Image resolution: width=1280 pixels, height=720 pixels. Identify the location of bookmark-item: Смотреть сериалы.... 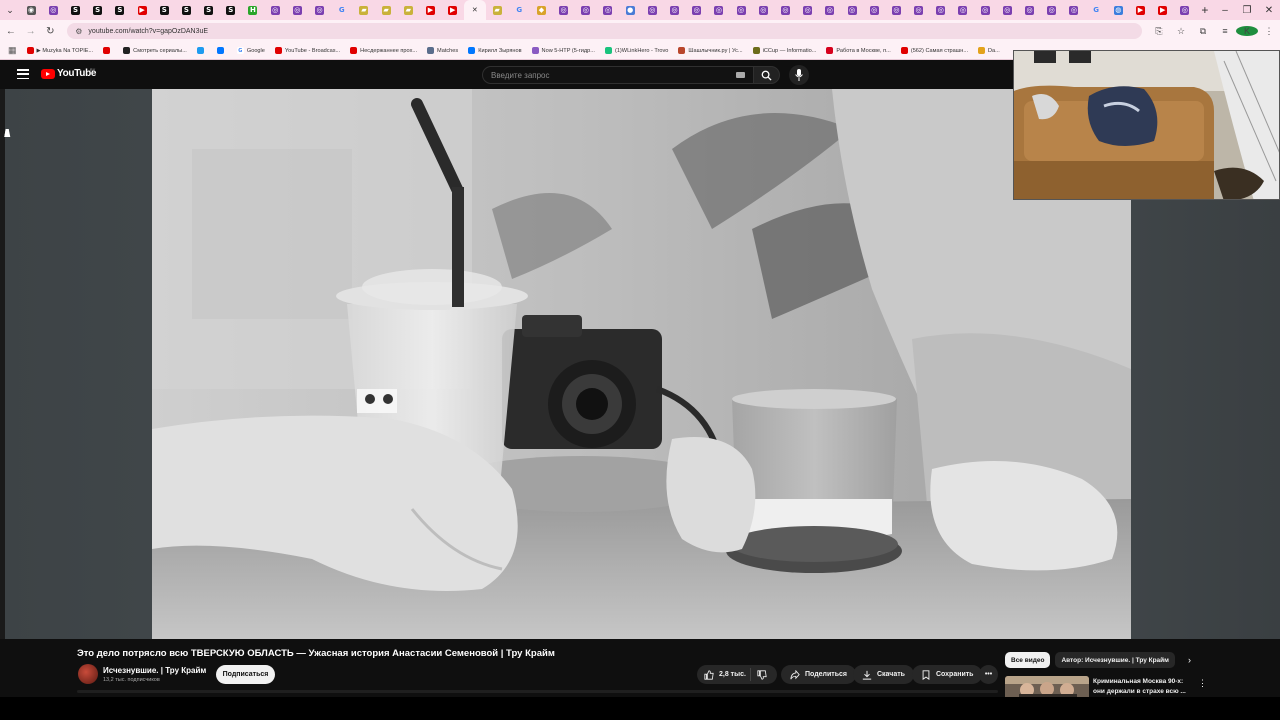
(155, 50).